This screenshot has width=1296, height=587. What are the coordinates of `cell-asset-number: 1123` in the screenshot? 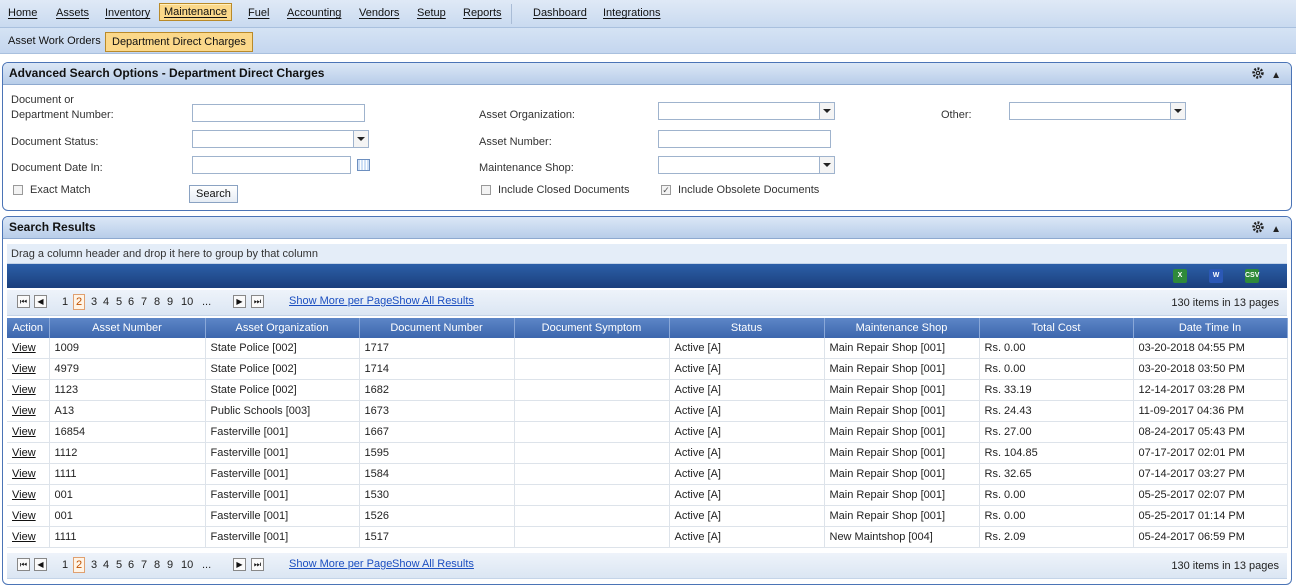 It's located at (127, 390).